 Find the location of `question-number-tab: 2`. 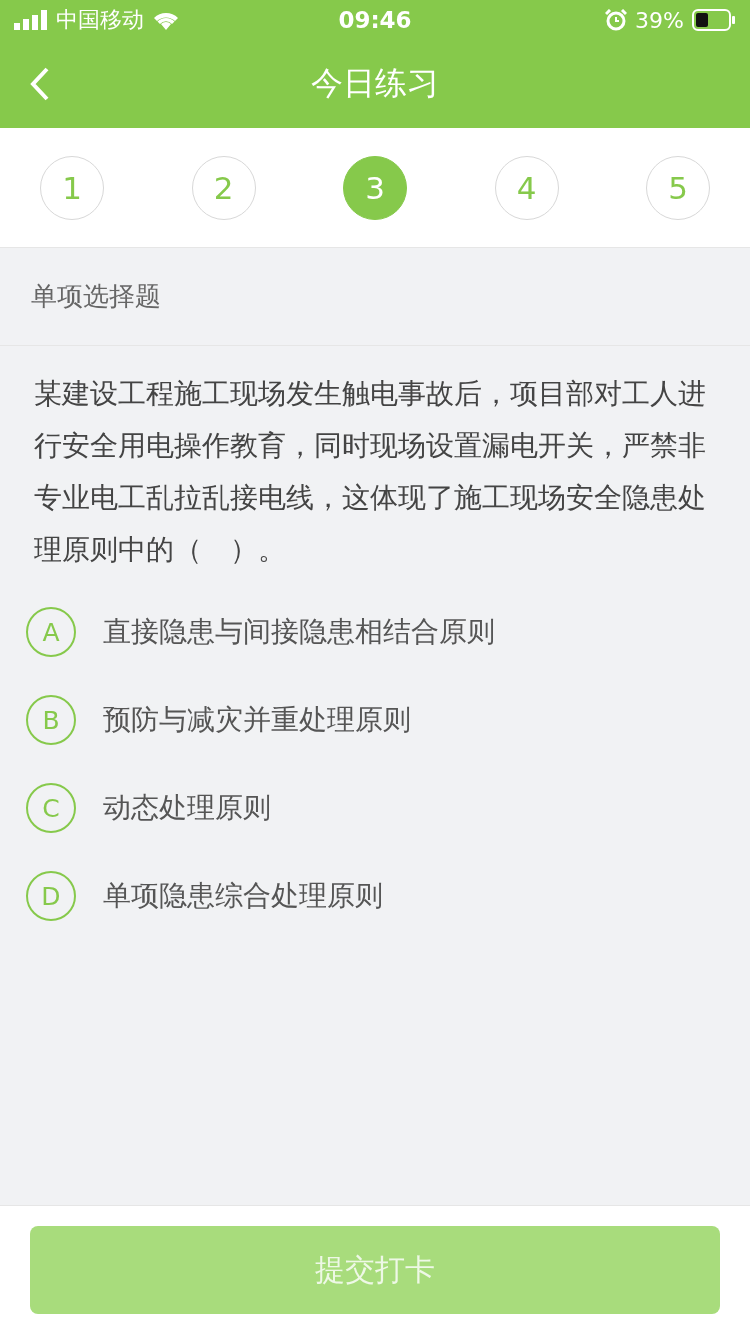

question-number-tab: 2 is located at coordinates (223, 187).